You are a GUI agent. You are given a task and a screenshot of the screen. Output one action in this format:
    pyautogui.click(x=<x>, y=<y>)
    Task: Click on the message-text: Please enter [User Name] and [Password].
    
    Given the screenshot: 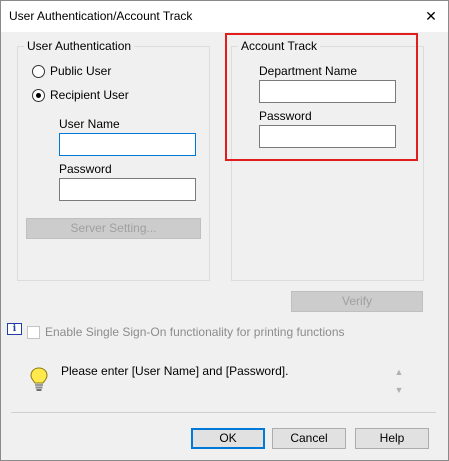 What is the action you would take?
    pyautogui.click(x=175, y=371)
    